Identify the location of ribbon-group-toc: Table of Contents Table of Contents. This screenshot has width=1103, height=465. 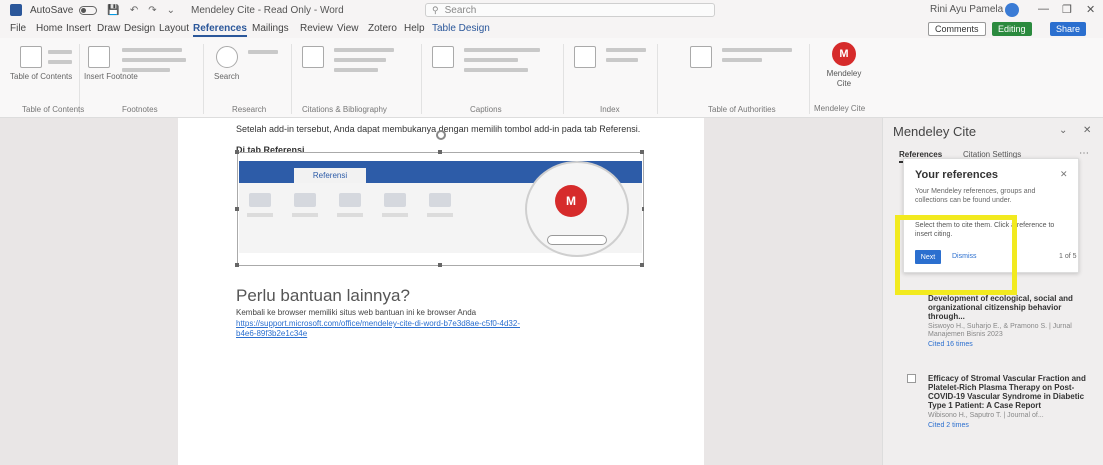
(46, 79).